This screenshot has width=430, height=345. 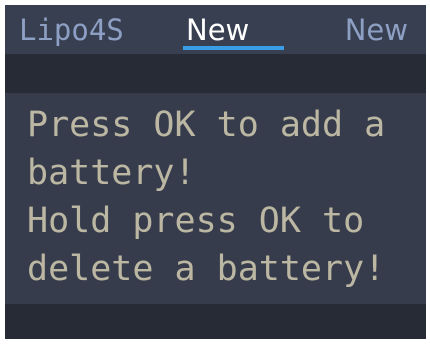 I want to click on message-line-1: Press OK to add a, so click(x=206, y=125).